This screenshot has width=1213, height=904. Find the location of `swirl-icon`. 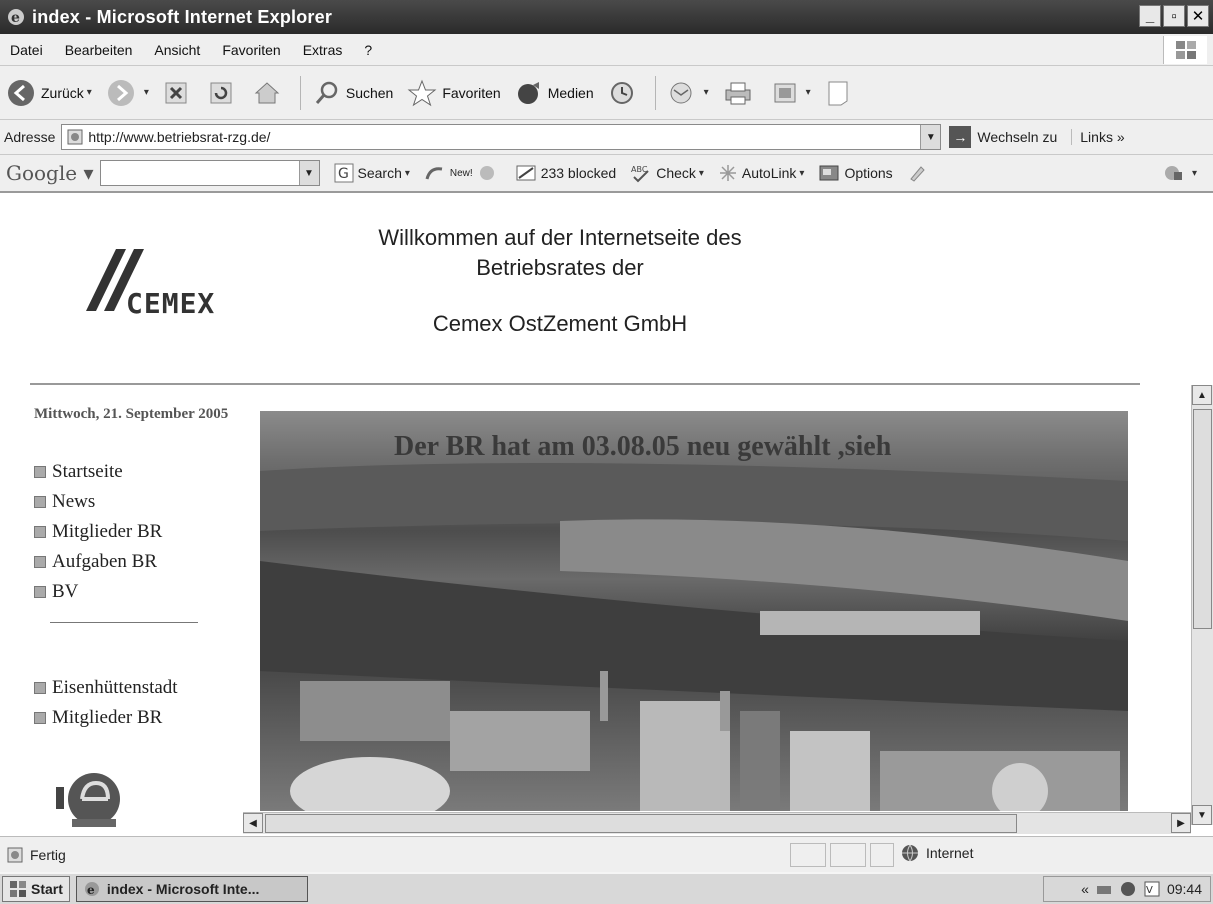

swirl-icon is located at coordinates (434, 173).